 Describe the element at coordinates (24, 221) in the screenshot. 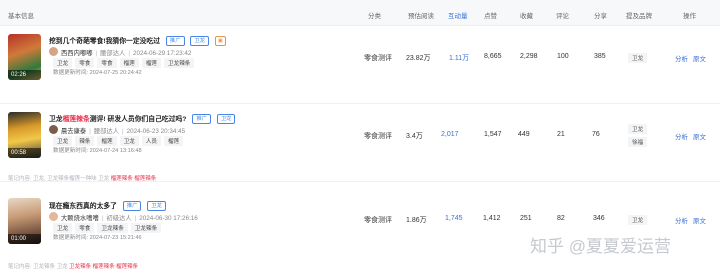

I see `video-thumbnail: 01:00` at that location.